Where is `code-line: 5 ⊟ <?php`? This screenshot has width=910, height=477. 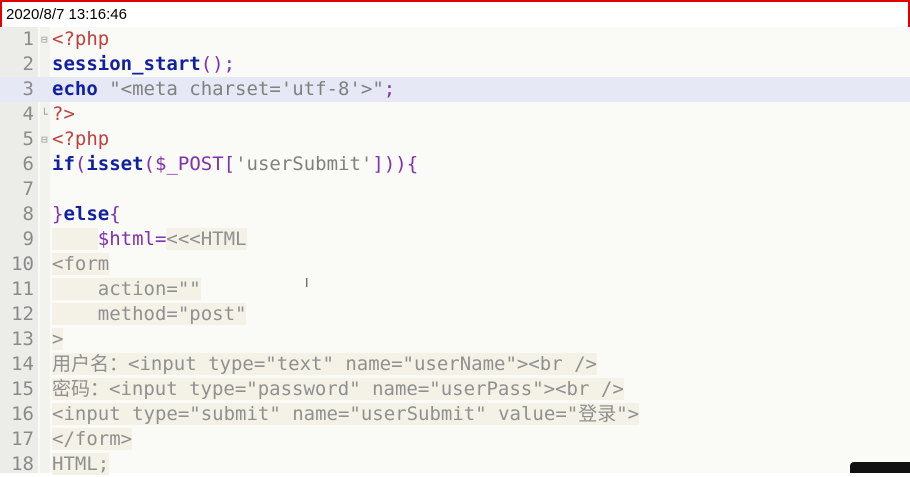
code-line: 5 ⊟ <?php is located at coordinates (455, 139).